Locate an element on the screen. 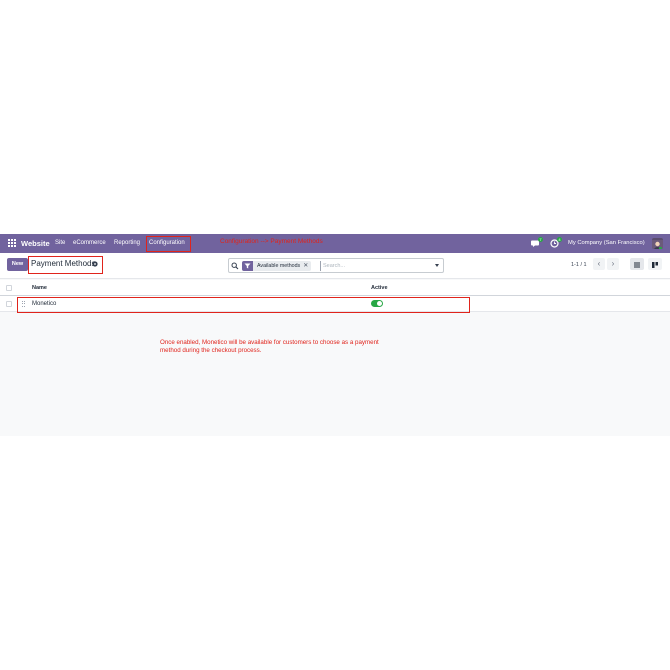 This screenshot has width=670, height=670. menu-reporting: Reporting is located at coordinates (127, 243).